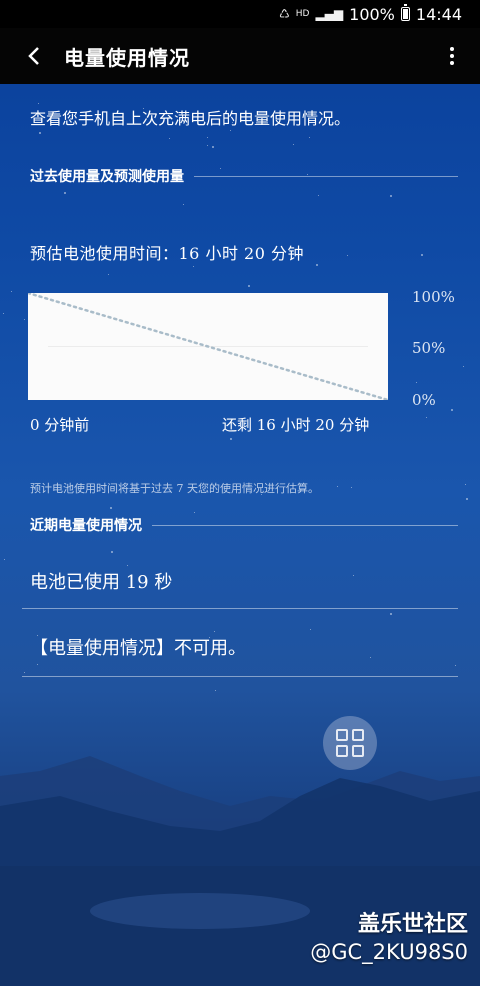 This screenshot has width=480, height=986. What do you see at coordinates (296, 425) in the screenshot?
I see `x-end-label: 还剩 16 小时 20 分钟` at bounding box center [296, 425].